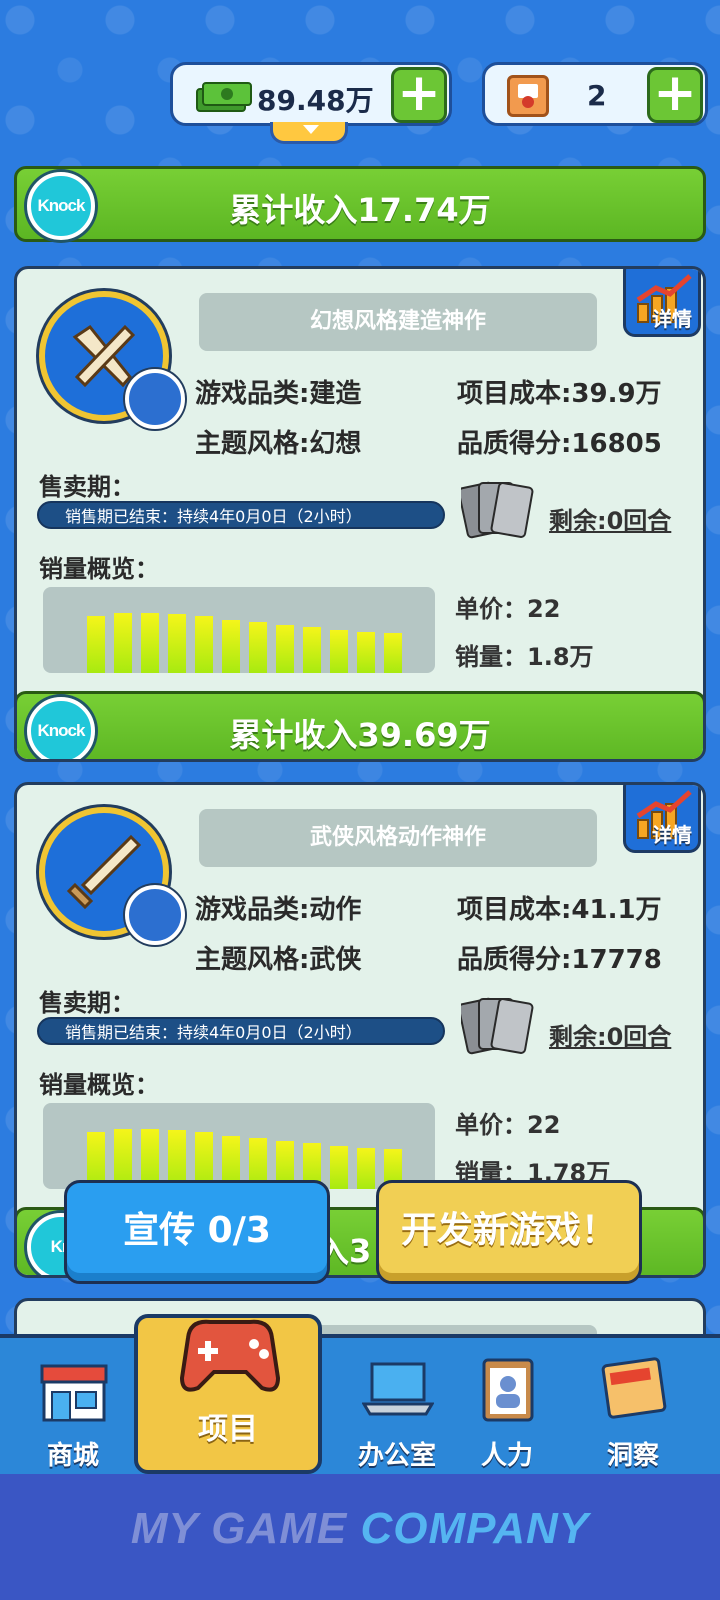 This screenshot has width=720, height=1600. I want to click on news-icon, so click(634, 1388).